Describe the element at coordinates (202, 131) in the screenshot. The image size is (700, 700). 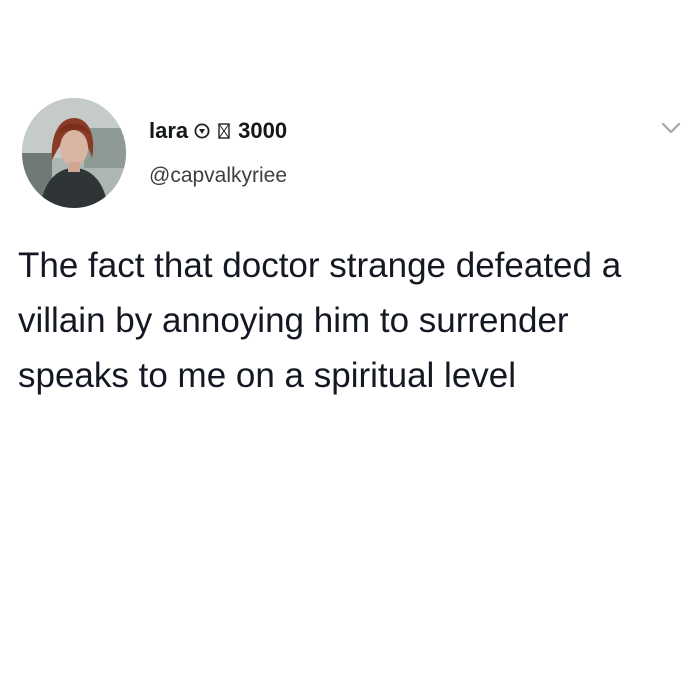
I see `shield-emoji-icon` at that location.